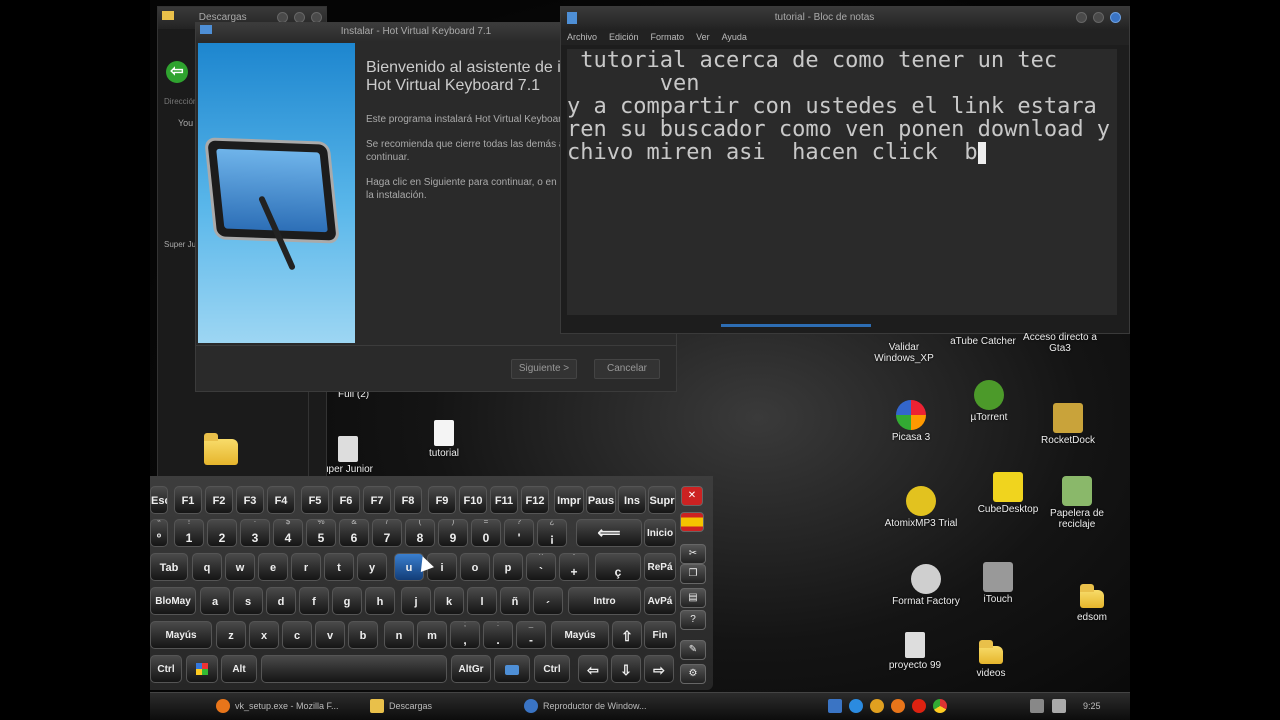 This screenshot has height=720, width=1280. Describe the element at coordinates (471, 669) in the screenshot. I see `key-altgr: AltGr` at that location.